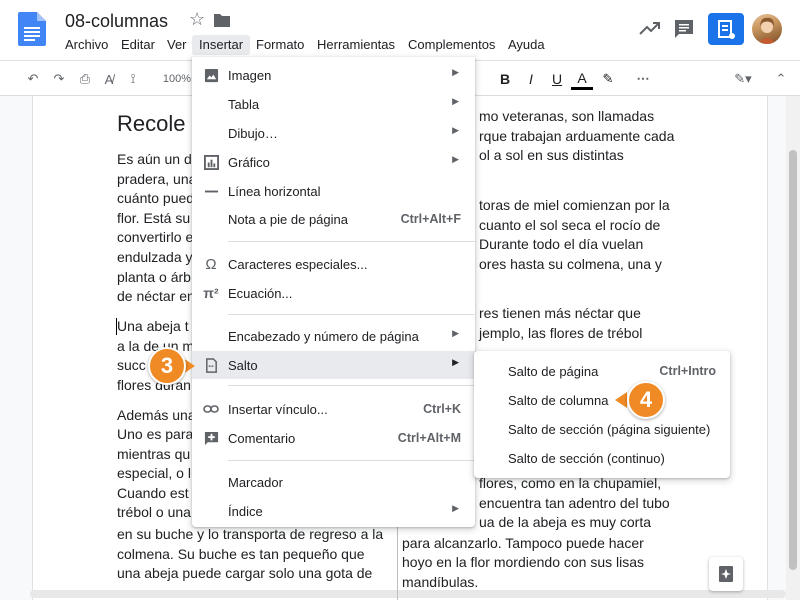 This screenshot has width=800, height=600. I want to click on undo-icon: ↶, so click(33, 79).